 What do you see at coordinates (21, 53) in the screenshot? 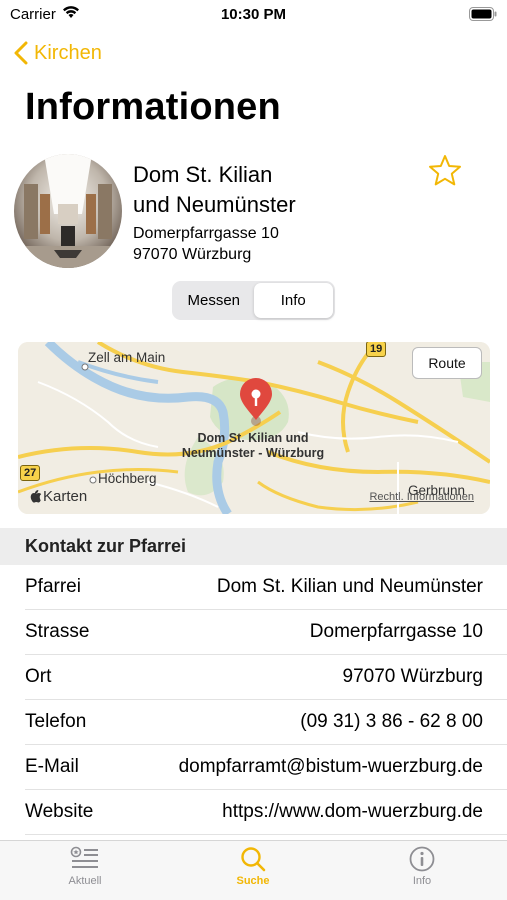
I see `chevron-left-icon` at bounding box center [21, 53].